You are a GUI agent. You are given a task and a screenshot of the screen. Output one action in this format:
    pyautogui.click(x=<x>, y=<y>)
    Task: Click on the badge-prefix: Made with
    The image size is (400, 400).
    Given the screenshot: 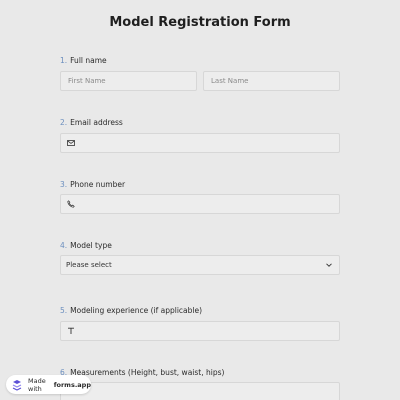 What is the action you would take?
    pyautogui.click(x=37, y=384)
    